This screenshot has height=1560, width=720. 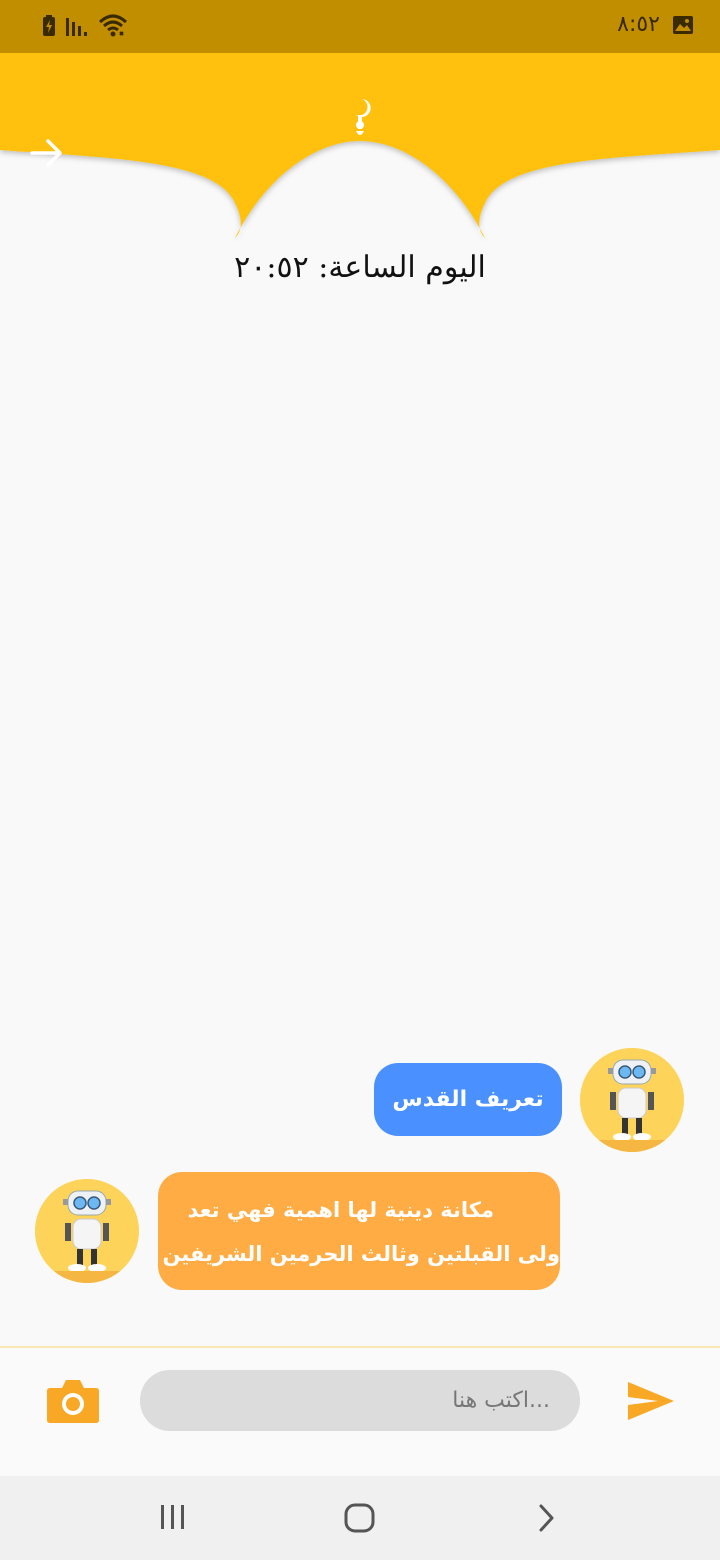 I want to click on send-icon, so click(x=651, y=1401).